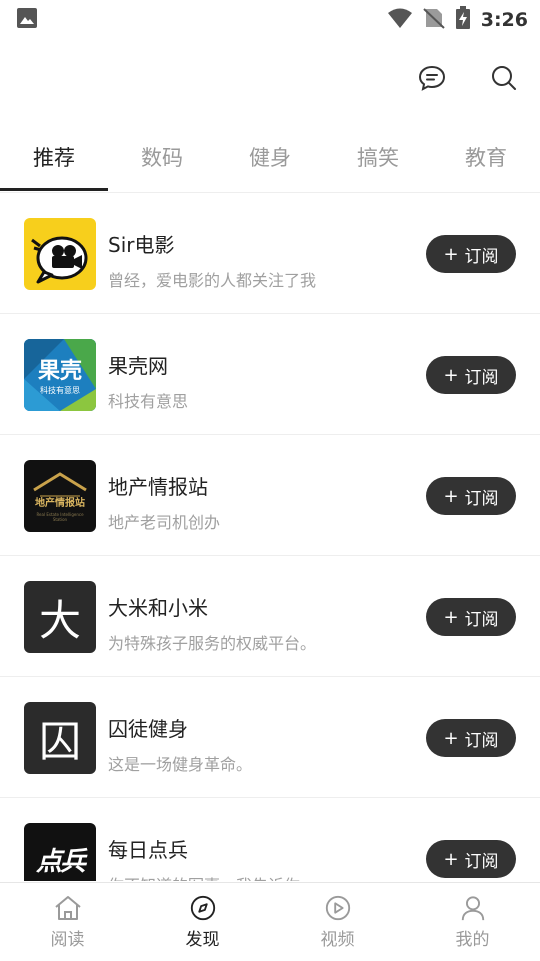  I want to click on channel-name: 囚徒健身, so click(148, 729).